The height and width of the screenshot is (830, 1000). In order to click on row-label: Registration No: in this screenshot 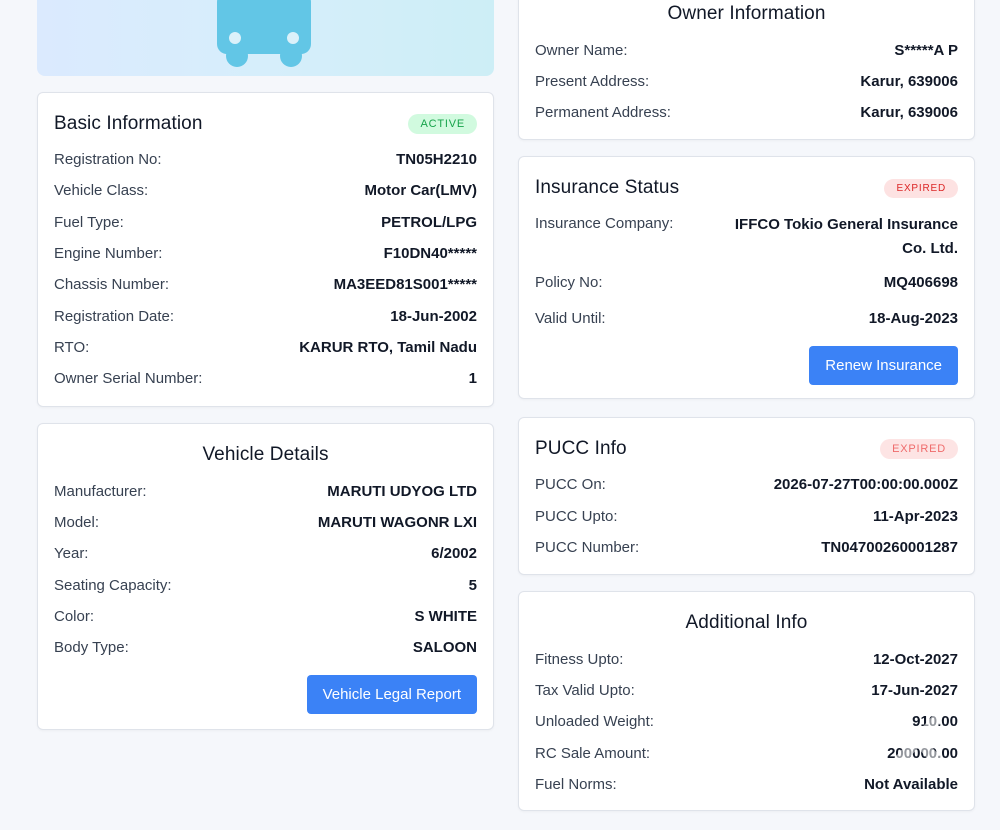, I will do `click(108, 159)`.